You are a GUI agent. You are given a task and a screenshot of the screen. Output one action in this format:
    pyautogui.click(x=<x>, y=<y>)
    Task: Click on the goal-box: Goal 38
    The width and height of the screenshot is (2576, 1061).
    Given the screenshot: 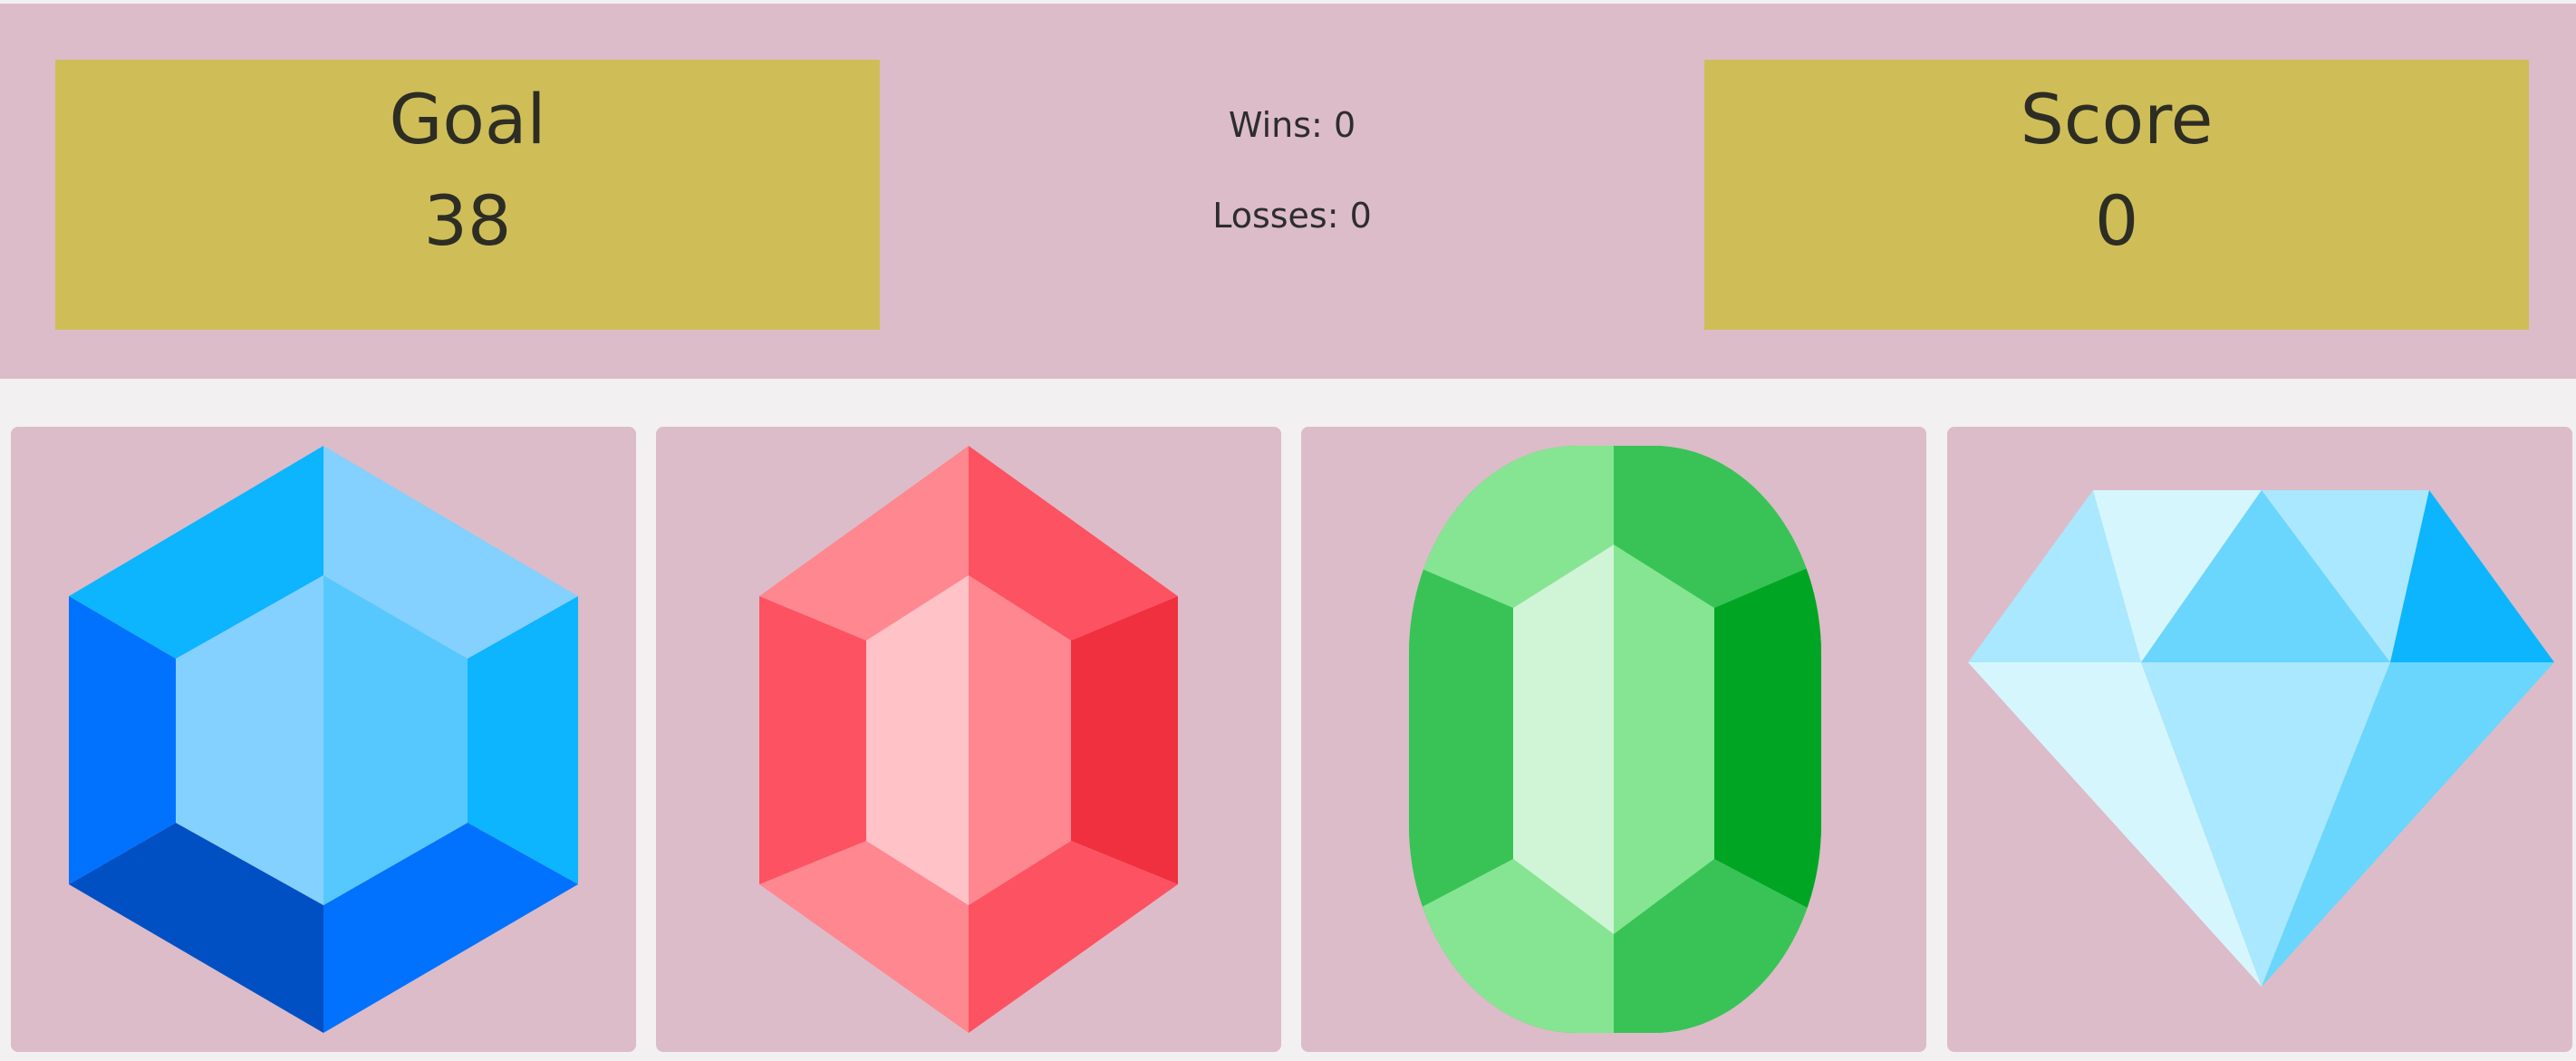 What is the action you would take?
    pyautogui.click(x=467, y=195)
    